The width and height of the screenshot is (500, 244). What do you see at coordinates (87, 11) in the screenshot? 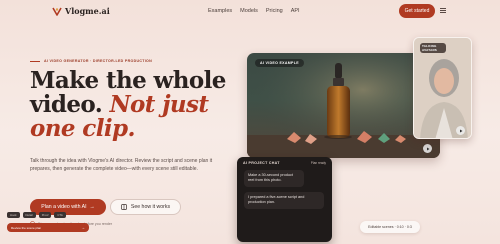
I see `brand-name: Vlogme.ai` at bounding box center [87, 11].